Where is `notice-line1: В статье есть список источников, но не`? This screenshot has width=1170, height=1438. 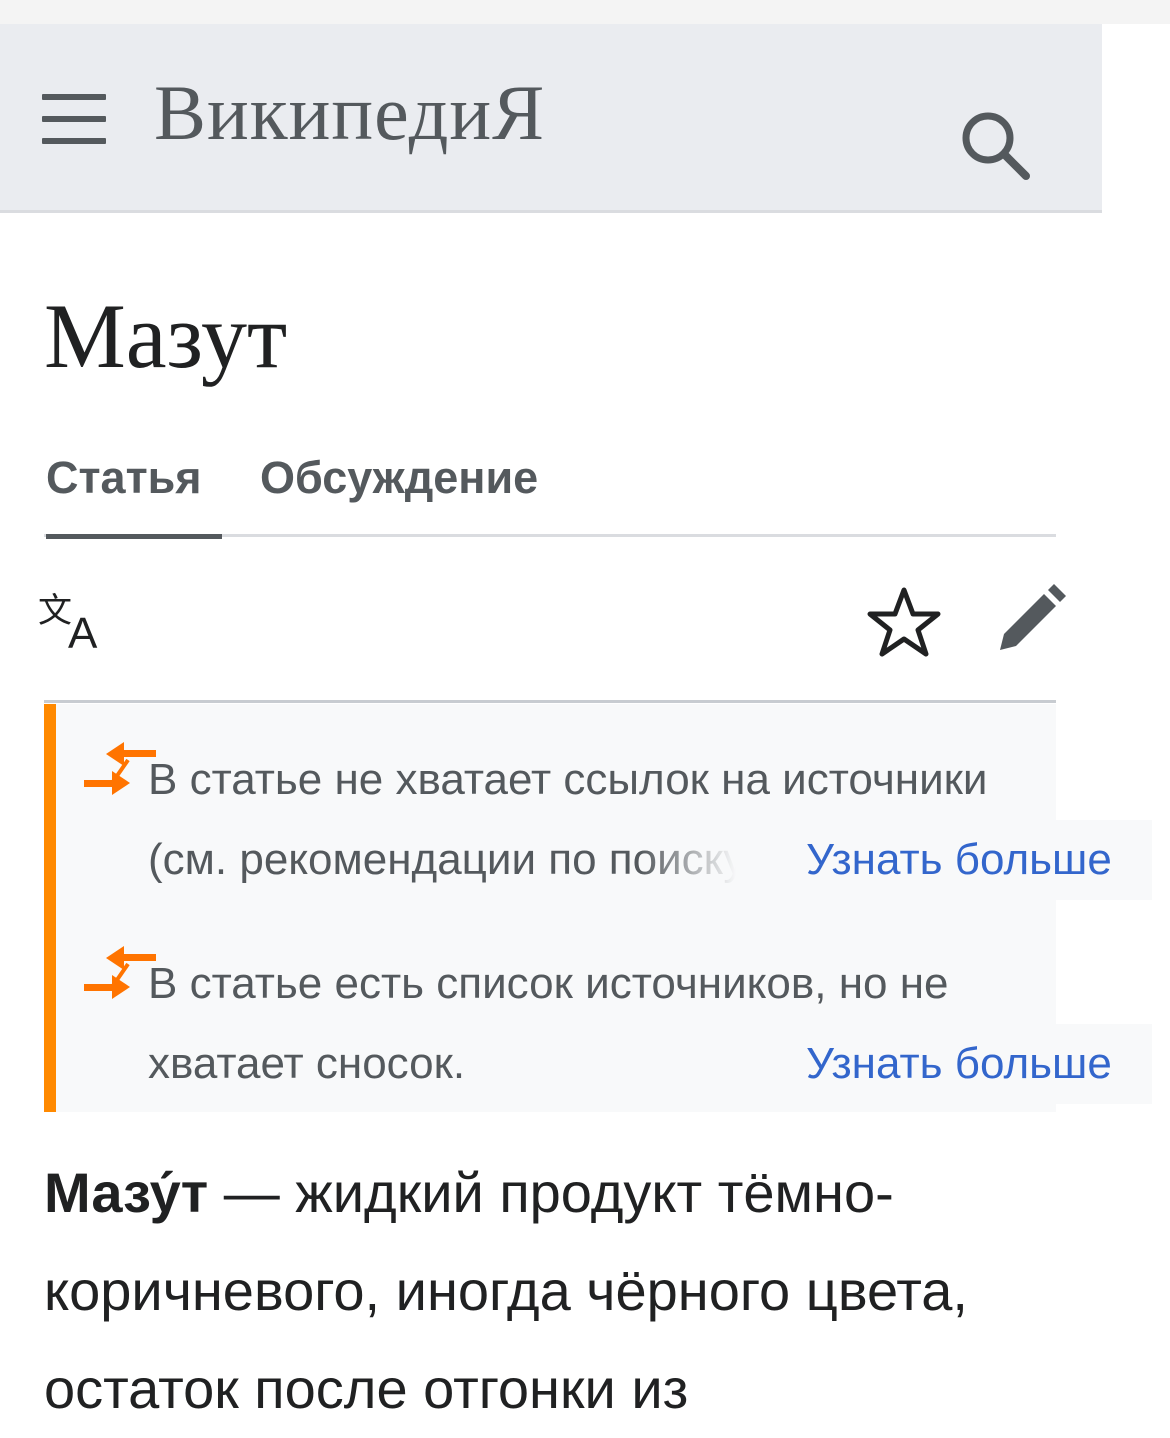
notice-line1: В статье есть список источников, но не is located at coordinates (548, 983).